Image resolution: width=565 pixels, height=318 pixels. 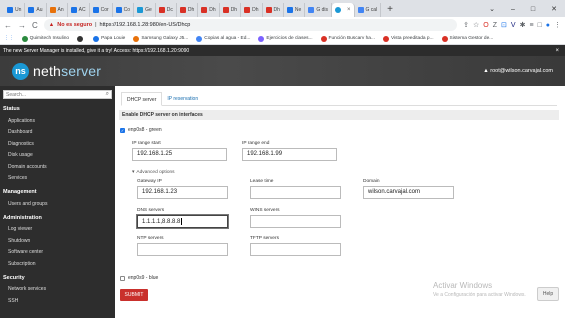 What do you see at coordinates (343, 10) in the screenshot?
I see `browser-tab: ×` at bounding box center [343, 10].